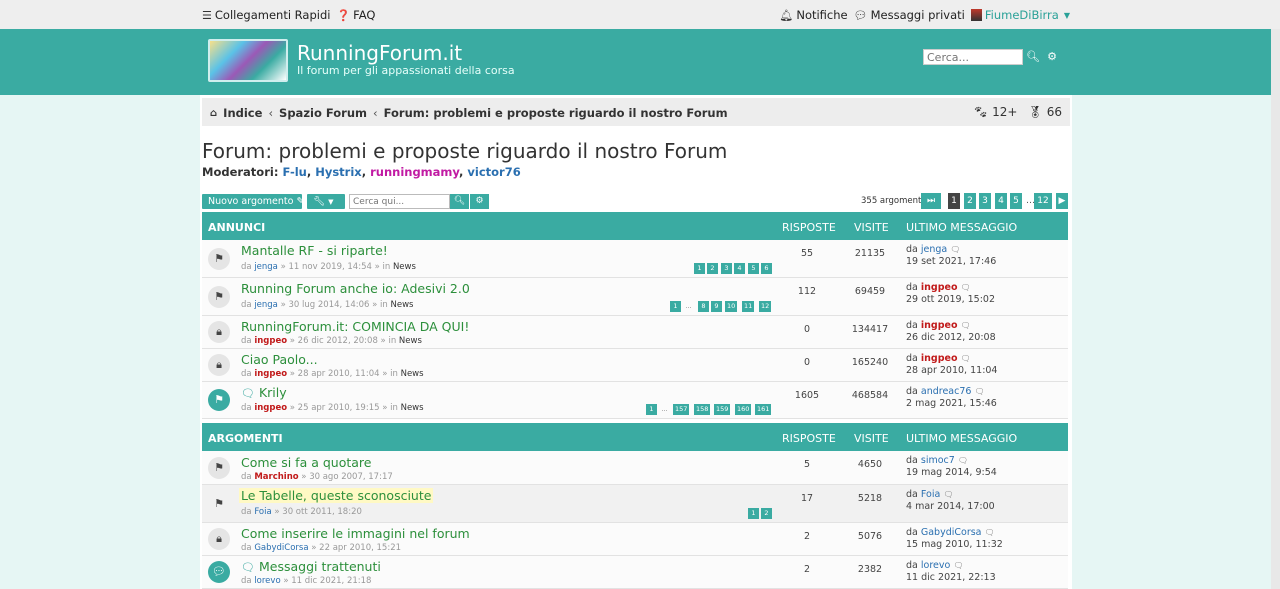 The image size is (1280, 589). Describe the element at coordinates (995, 112) in the screenshot. I see `online-stat: 🐾︎ 12+` at that location.